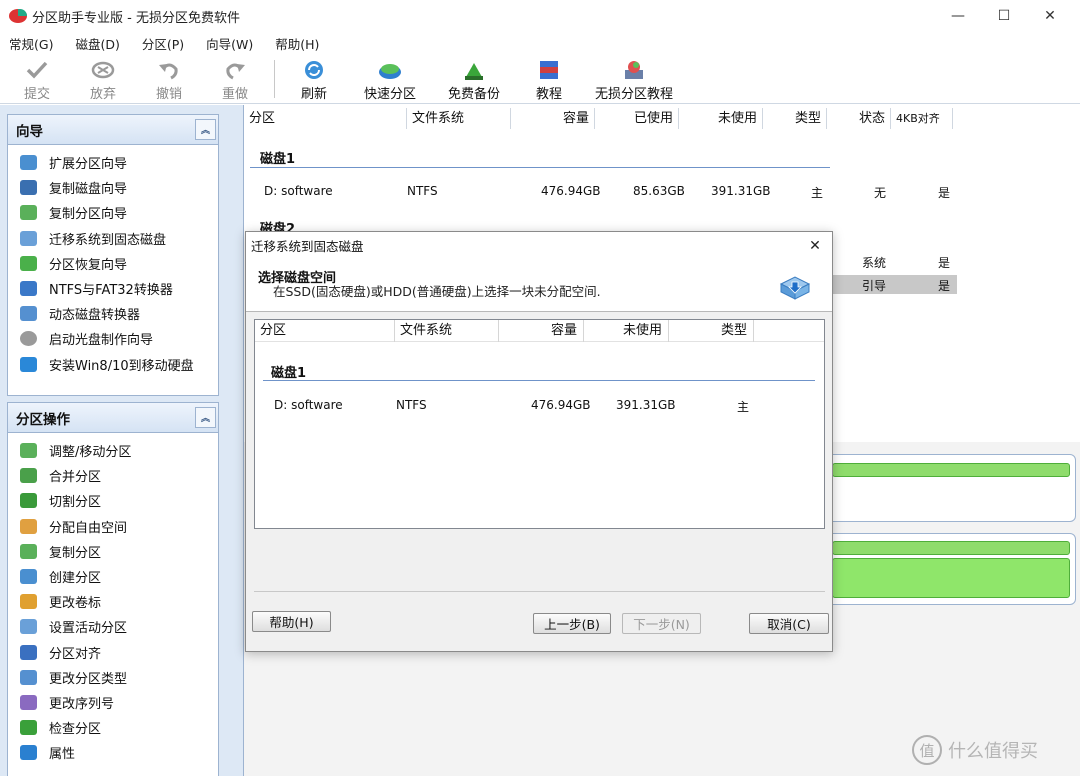 This screenshot has height=776, width=1080. I want to click on backup-icon, so click(474, 71).